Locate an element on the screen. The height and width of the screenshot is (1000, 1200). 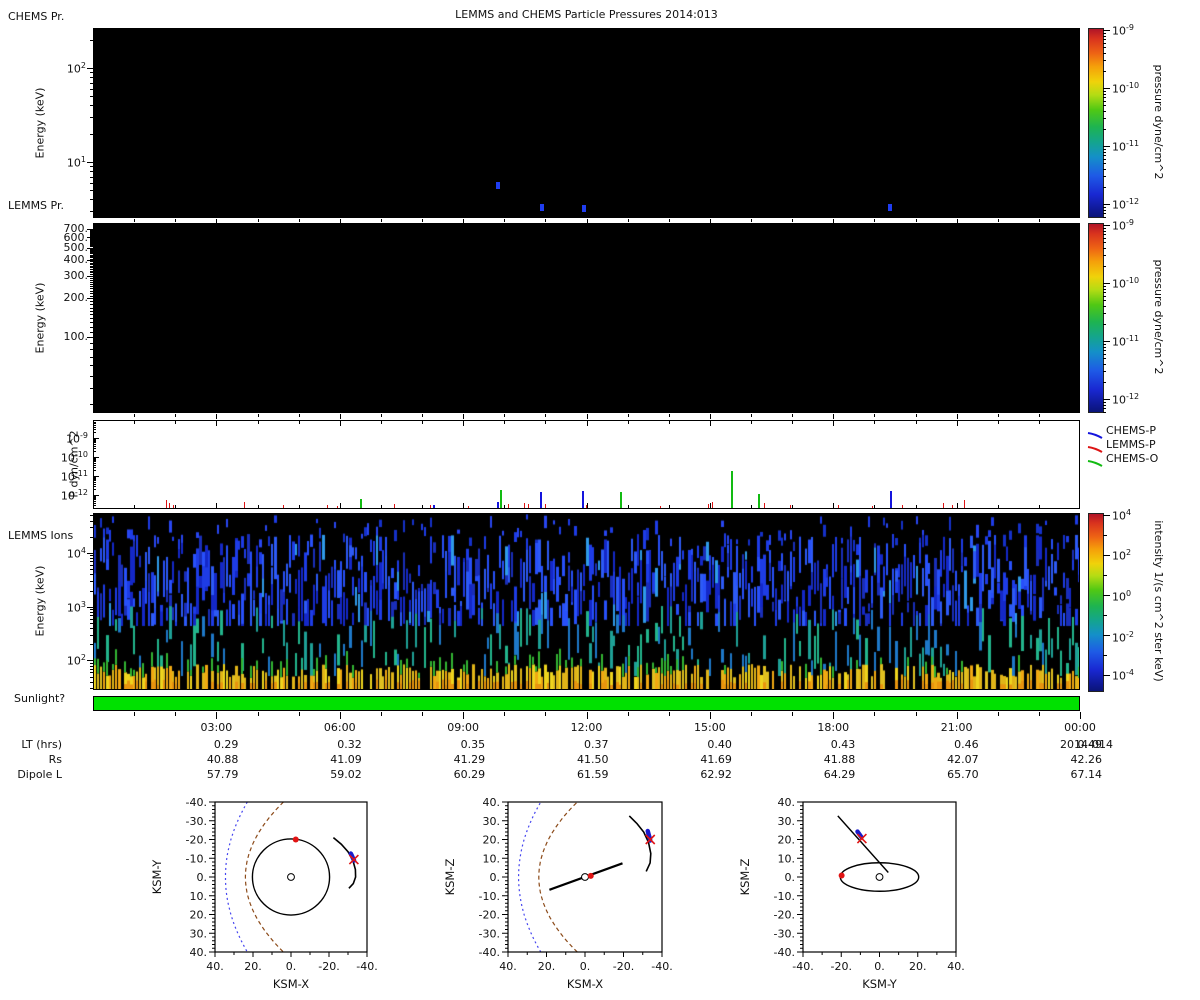
row-value: 0.43 is located at coordinates (843, 744).